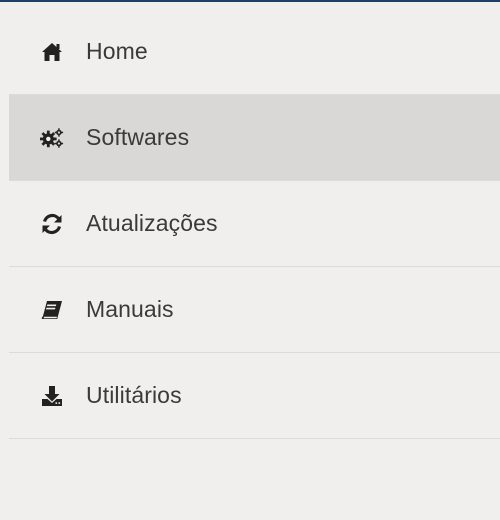  What do you see at coordinates (52, 52) in the screenshot?
I see `home-icon` at bounding box center [52, 52].